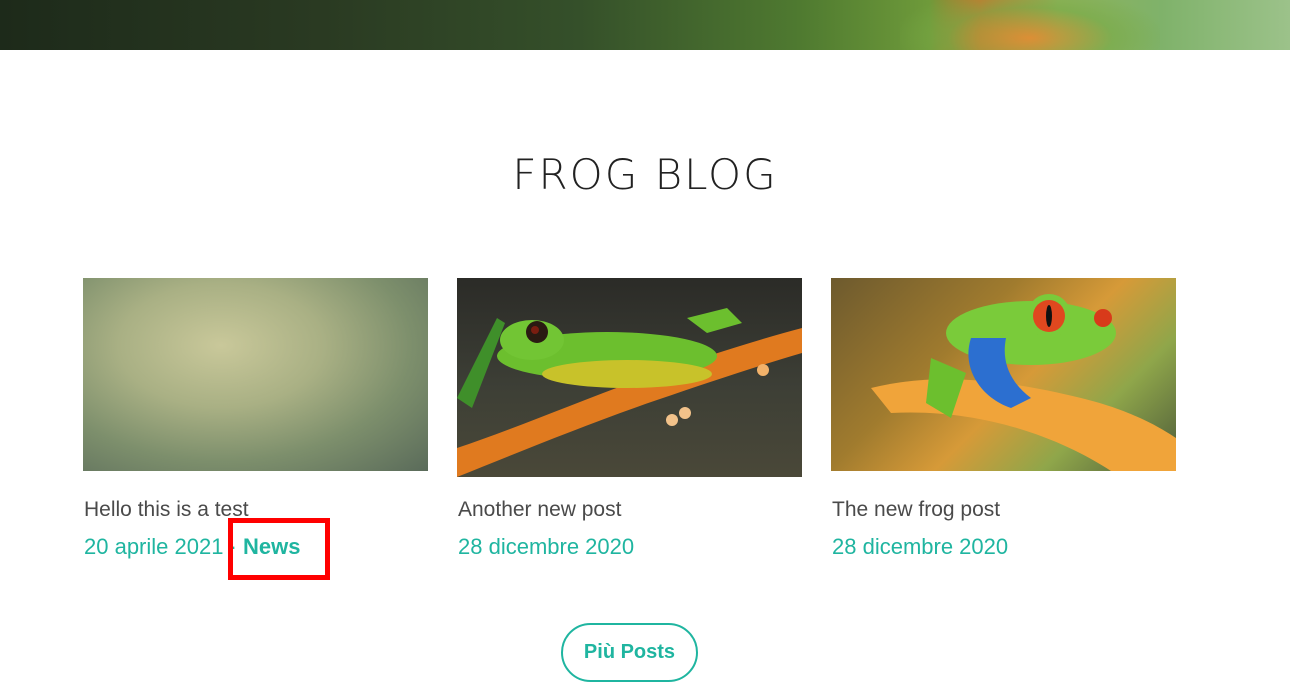 The width and height of the screenshot is (1290, 696). I want to click on more-posts-button: Più Posts, so click(629, 652).